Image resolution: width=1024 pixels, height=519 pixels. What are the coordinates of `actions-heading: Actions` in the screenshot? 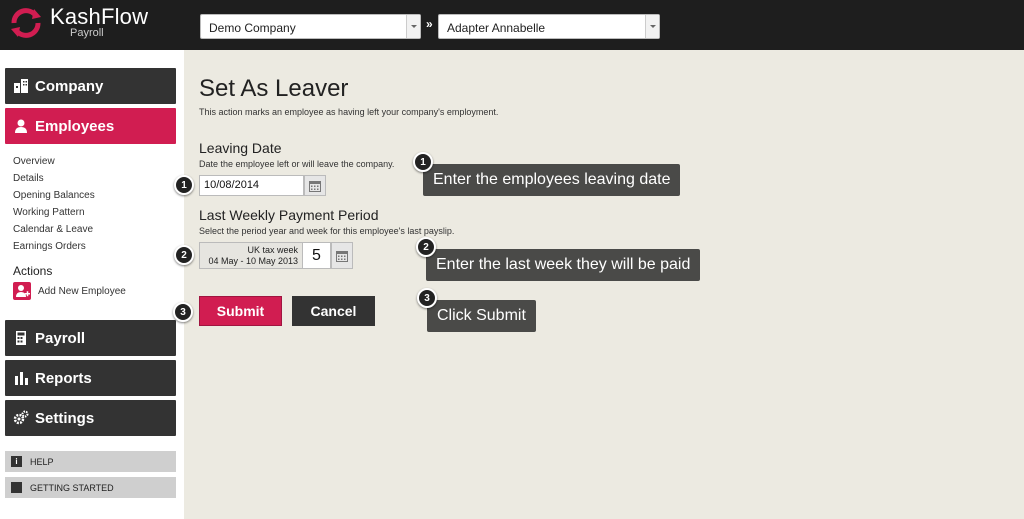 It's located at (33, 271).